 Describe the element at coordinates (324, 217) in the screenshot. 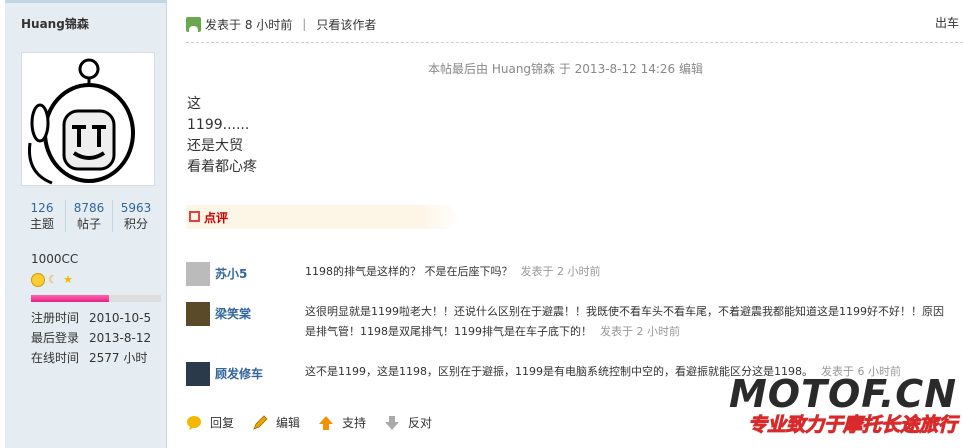

I see `comments-header: 点评` at that location.